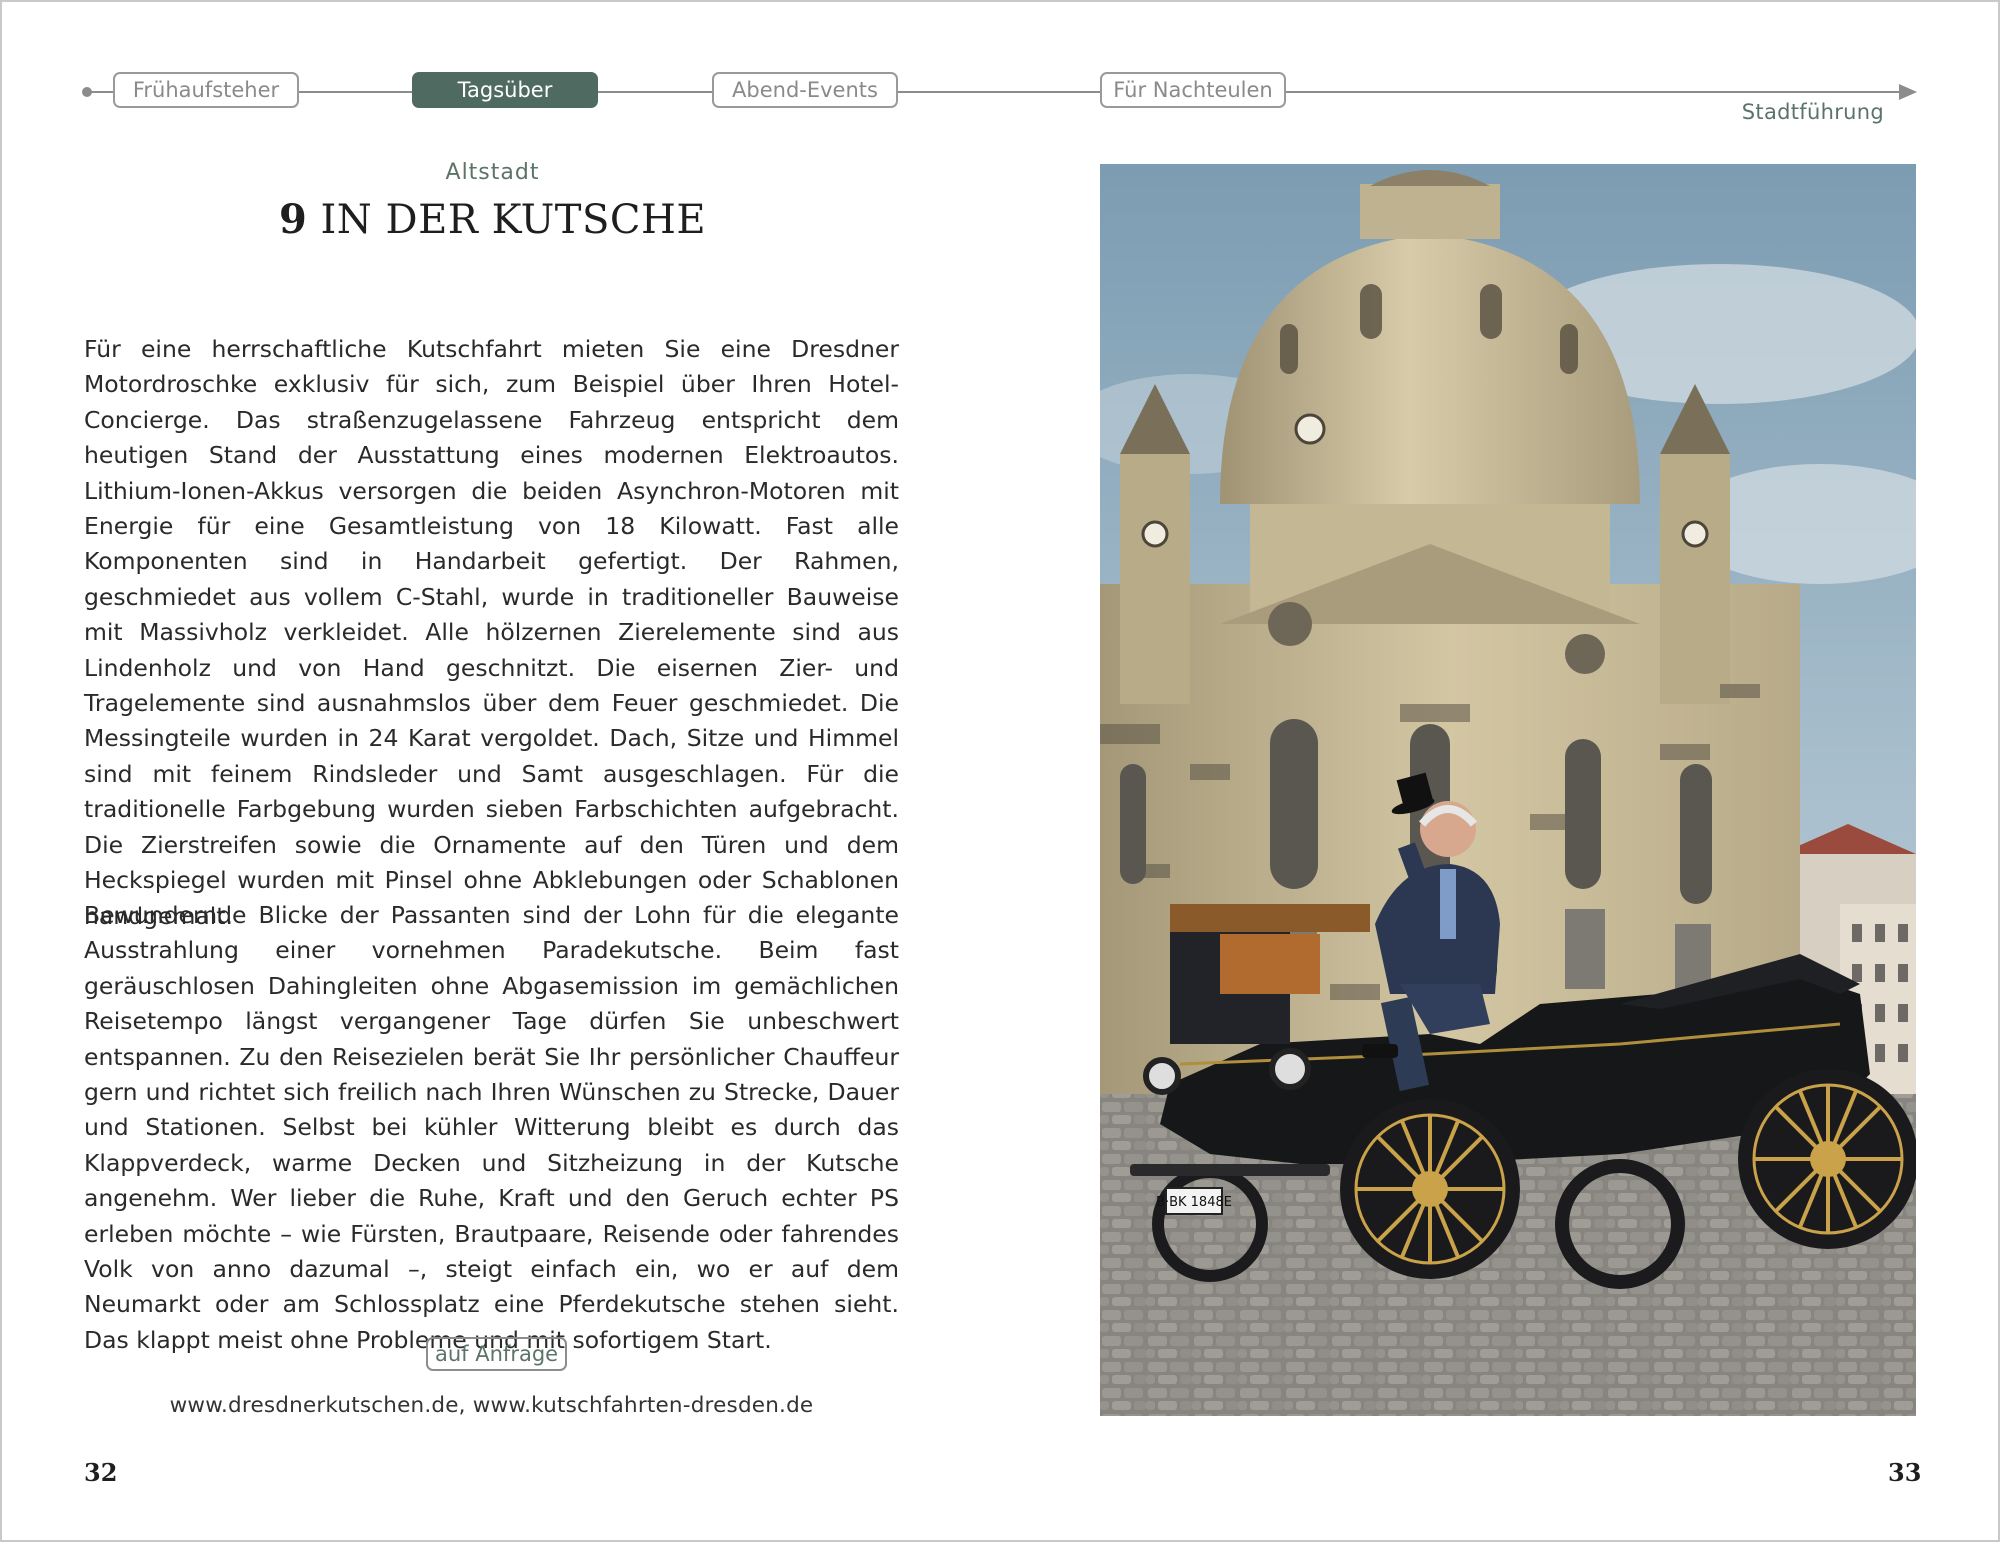 This screenshot has width=2000, height=1542. Describe the element at coordinates (1193, 90) in the screenshot. I see `tab-fuer-nachteulen: Für Nachteulen` at that location.